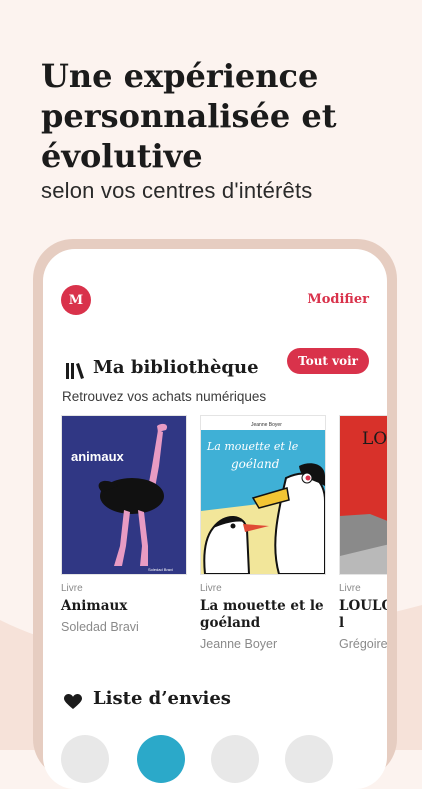  I want to click on cover-title-mouette-line2: goéland, so click(255, 464).